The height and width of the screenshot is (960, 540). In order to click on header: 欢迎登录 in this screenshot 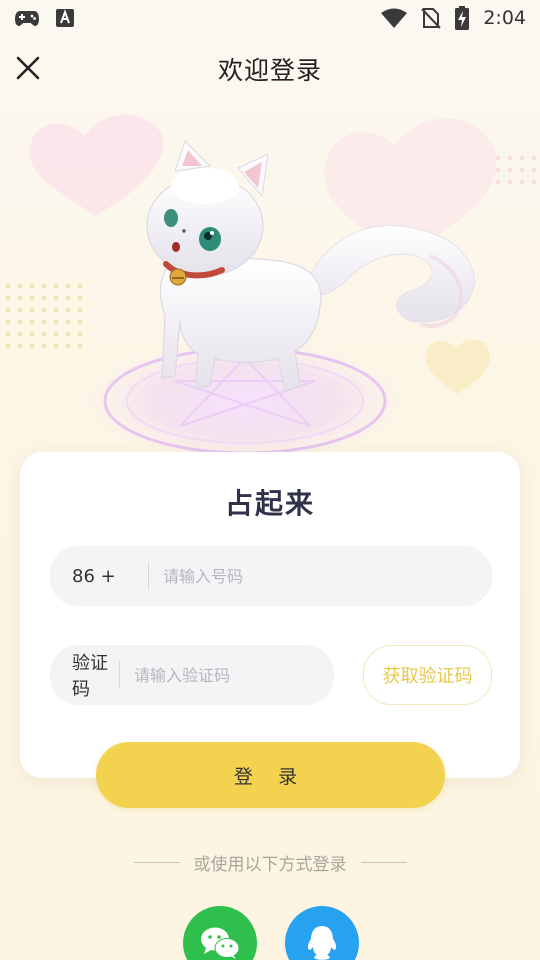, I will do `click(270, 69)`.